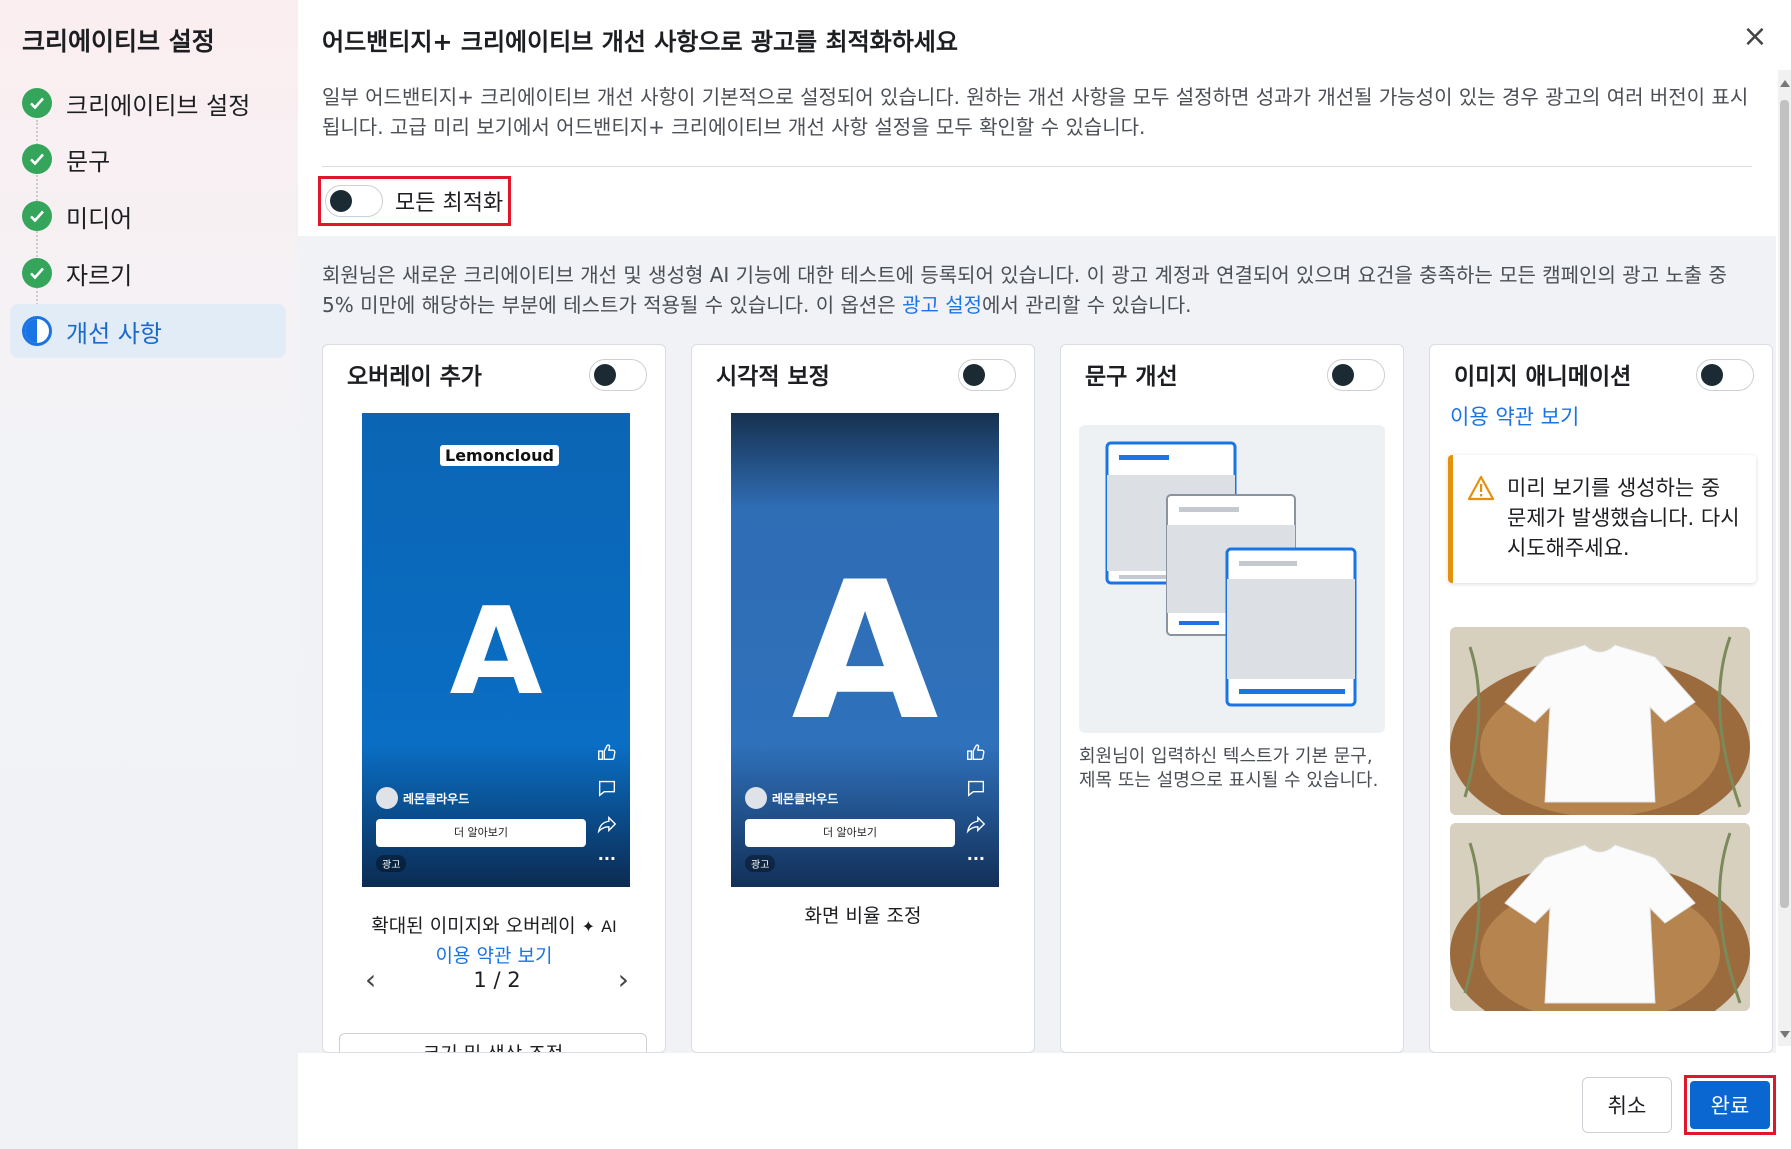  Describe the element at coordinates (148, 216) in the screenshot. I see `step-media: 미디어` at that location.